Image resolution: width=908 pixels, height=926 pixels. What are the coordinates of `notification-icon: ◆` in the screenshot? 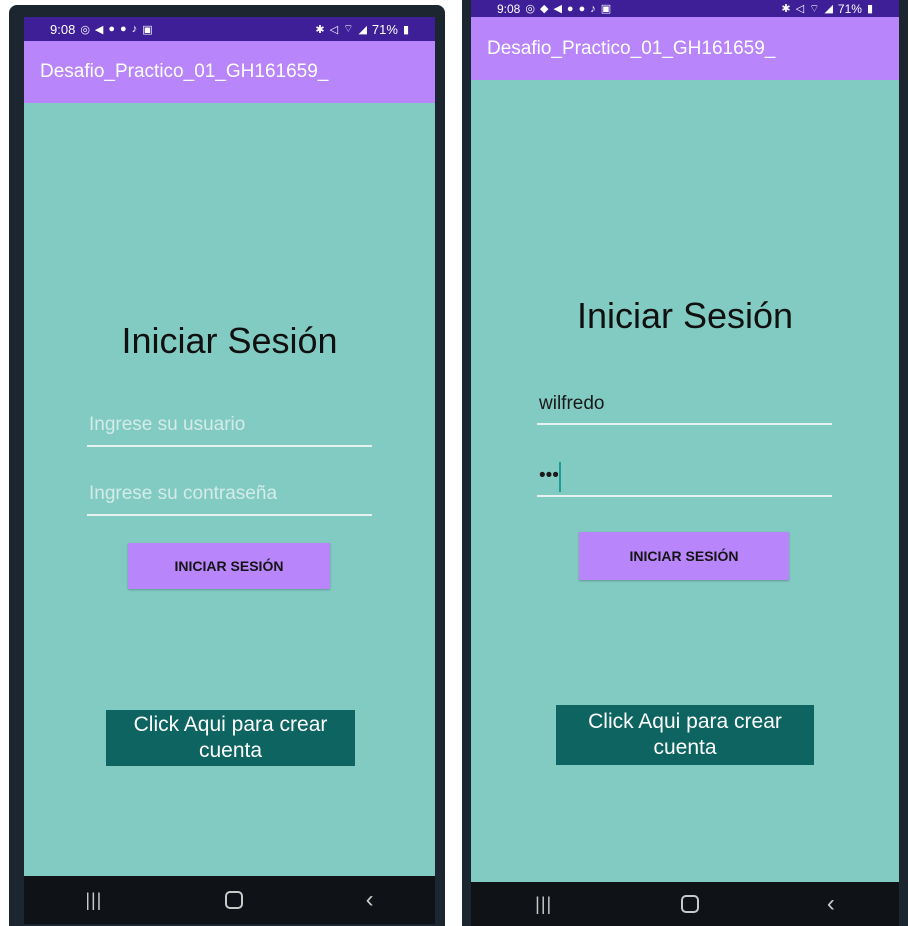 It's located at (544, 9).